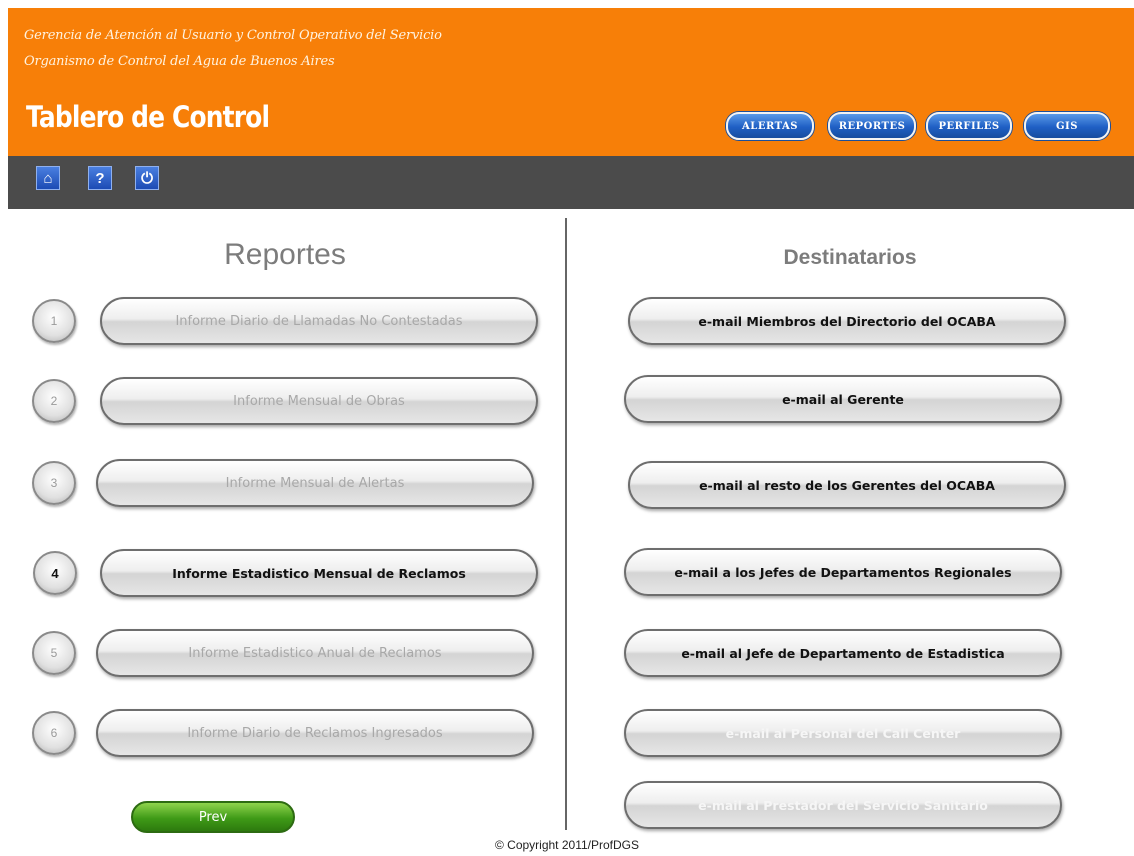  What do you see at coordinates (571, 182) in the screenshot?
I see `toolbar: ⌂ ? ⏻` at bounding box center [571, 182].